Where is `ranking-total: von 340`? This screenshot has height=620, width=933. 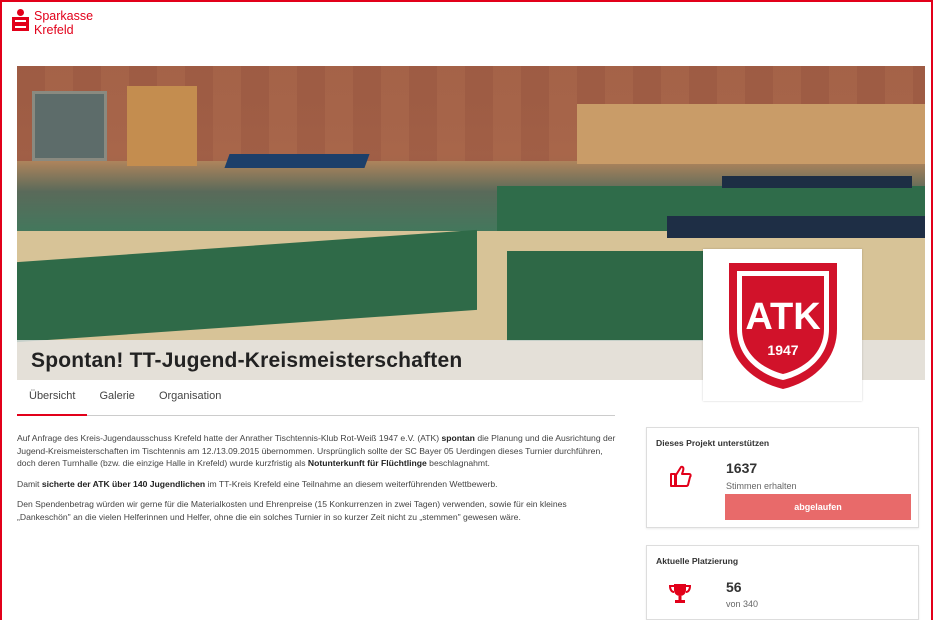
ranking-total: von 340 is located at coordinates (742, 604).